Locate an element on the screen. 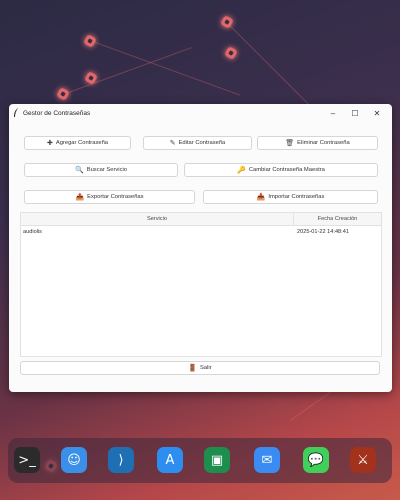 This screenshot has height=500, width=400. classroom-icon: ▣ is located at coordinates (217, 460).